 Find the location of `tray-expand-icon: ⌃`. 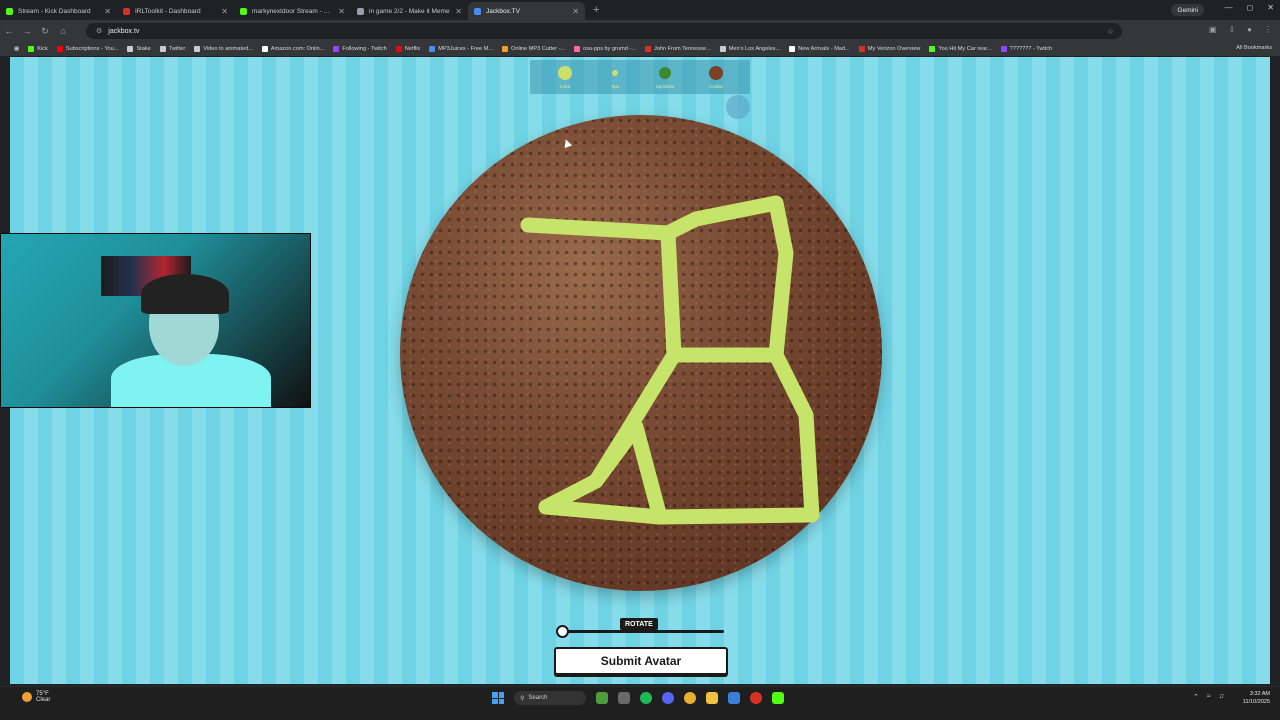

tray-expand-icon: ⌃ is located at coordinates (1196, 697).